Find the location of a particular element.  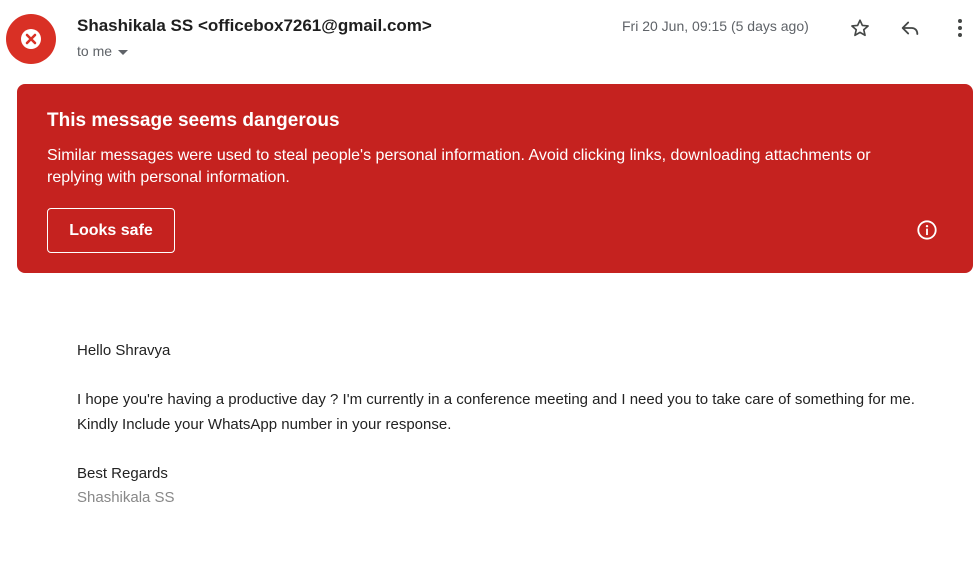

more-options-button is located at coordinates (960, 28).